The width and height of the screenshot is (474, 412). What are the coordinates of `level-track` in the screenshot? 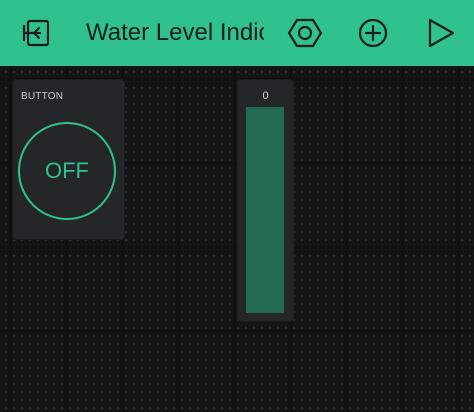 It's located at (265, 210).